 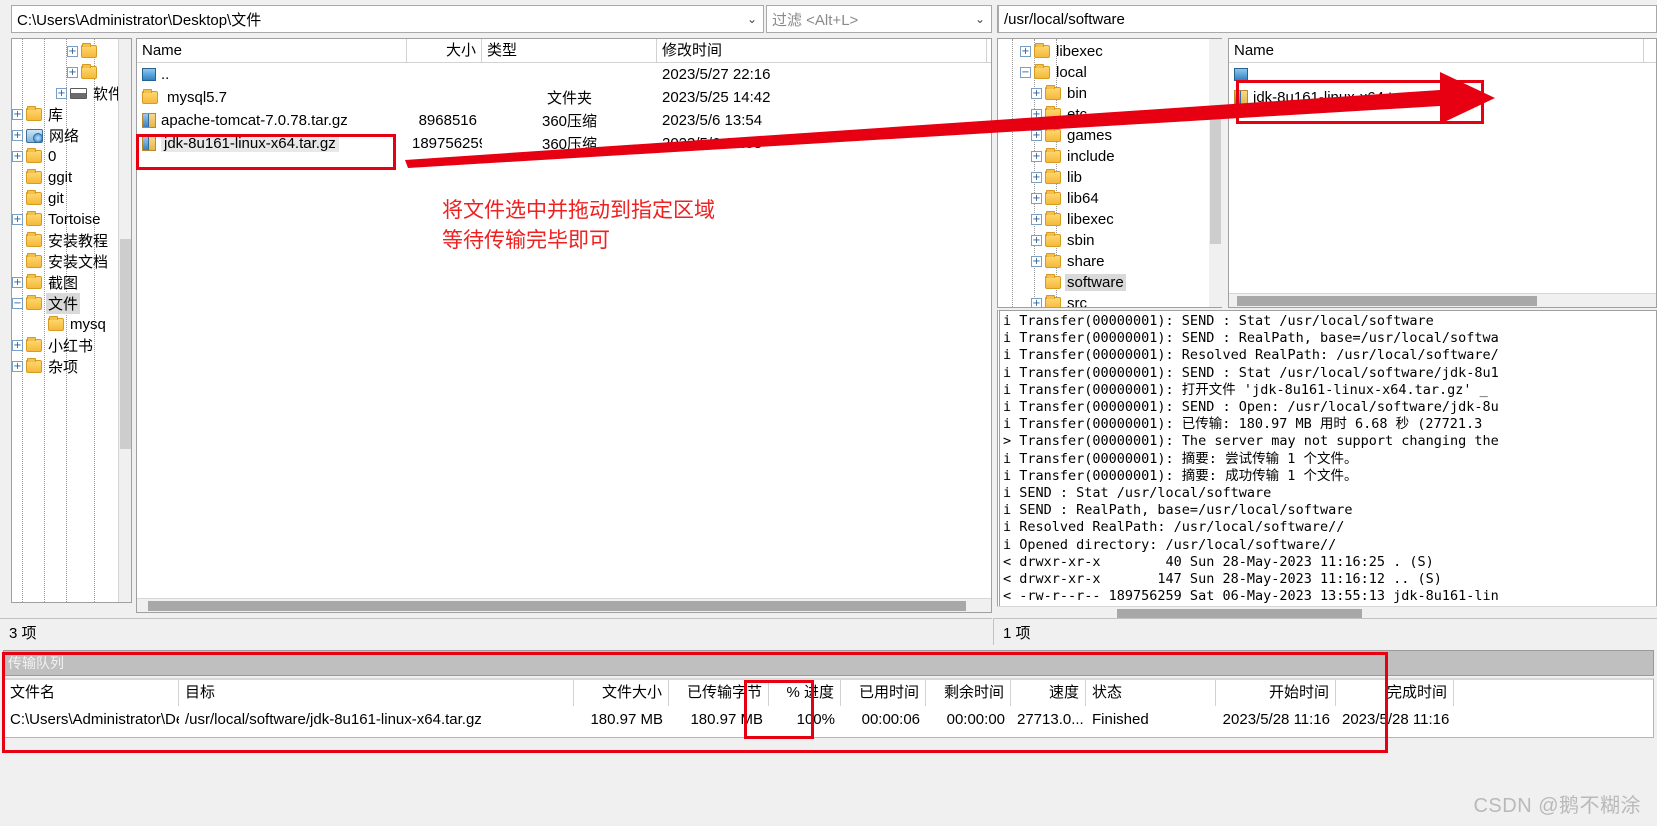 I want to click on tree-item-网络: + 网络, so click(x=71, y=135).